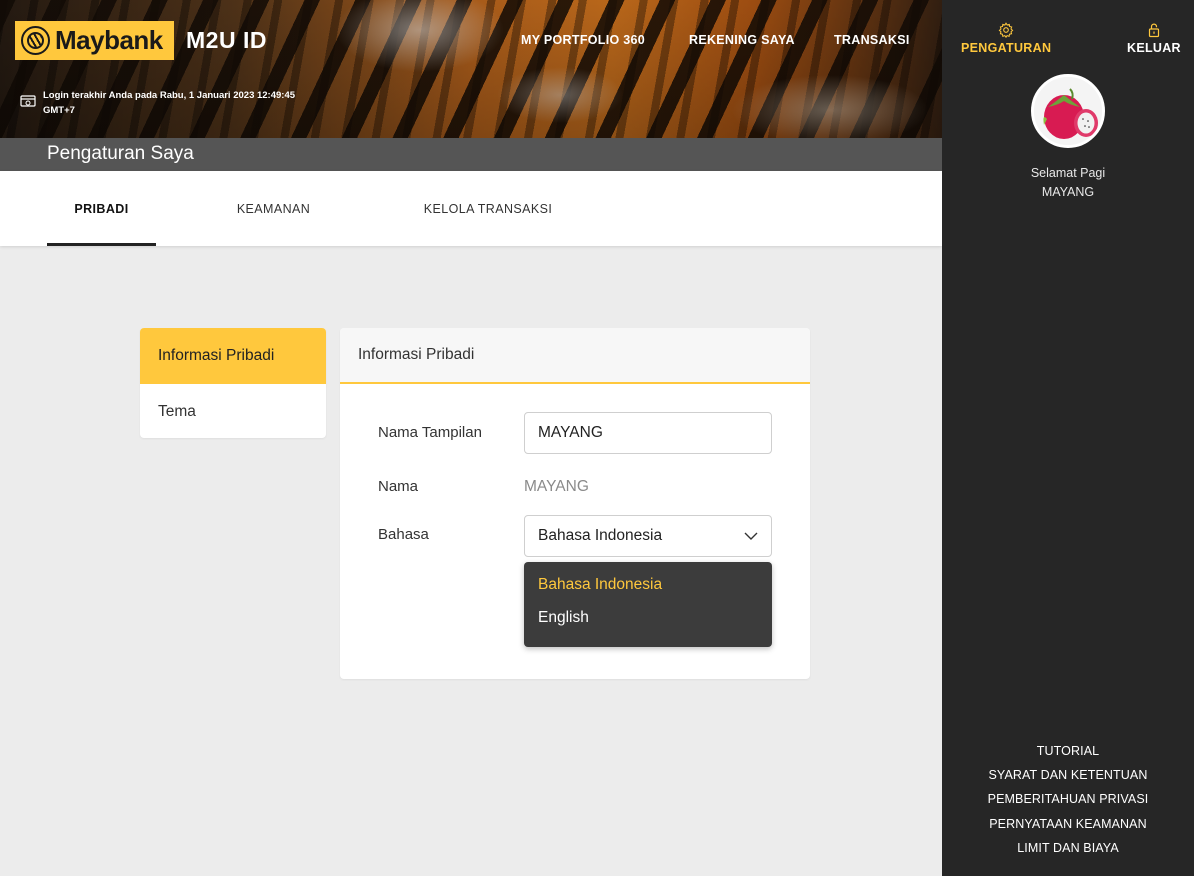  I want to click on dragon-fruit-avatar-image, so click(1068, 111).